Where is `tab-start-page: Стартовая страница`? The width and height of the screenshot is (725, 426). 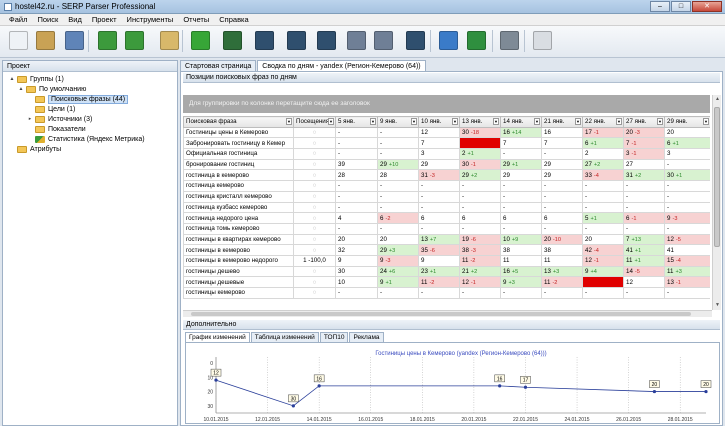 tab-start-page: Стартовая страница is located at coordinates (218, 65).